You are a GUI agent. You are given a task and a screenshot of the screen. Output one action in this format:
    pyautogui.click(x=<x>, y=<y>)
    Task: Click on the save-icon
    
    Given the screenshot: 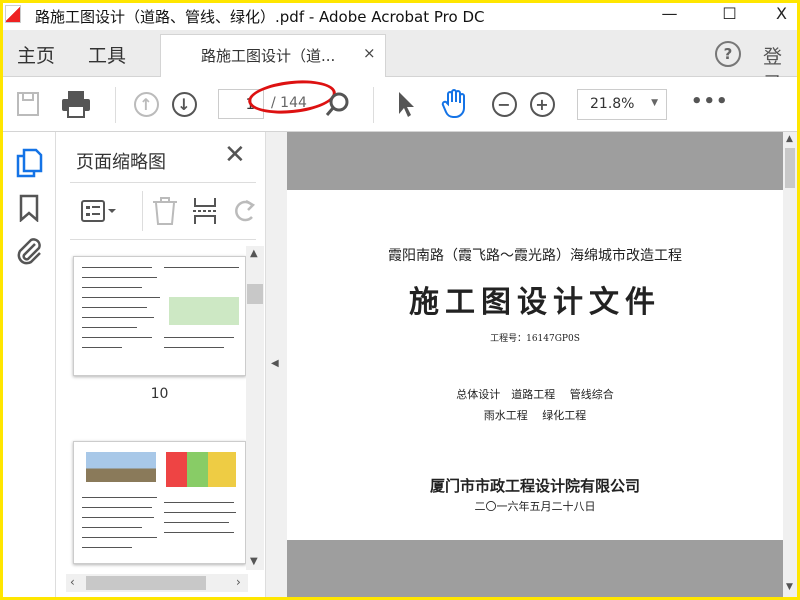 What is the action you would take?
    pyautogui.click(x=28, y=104)
    